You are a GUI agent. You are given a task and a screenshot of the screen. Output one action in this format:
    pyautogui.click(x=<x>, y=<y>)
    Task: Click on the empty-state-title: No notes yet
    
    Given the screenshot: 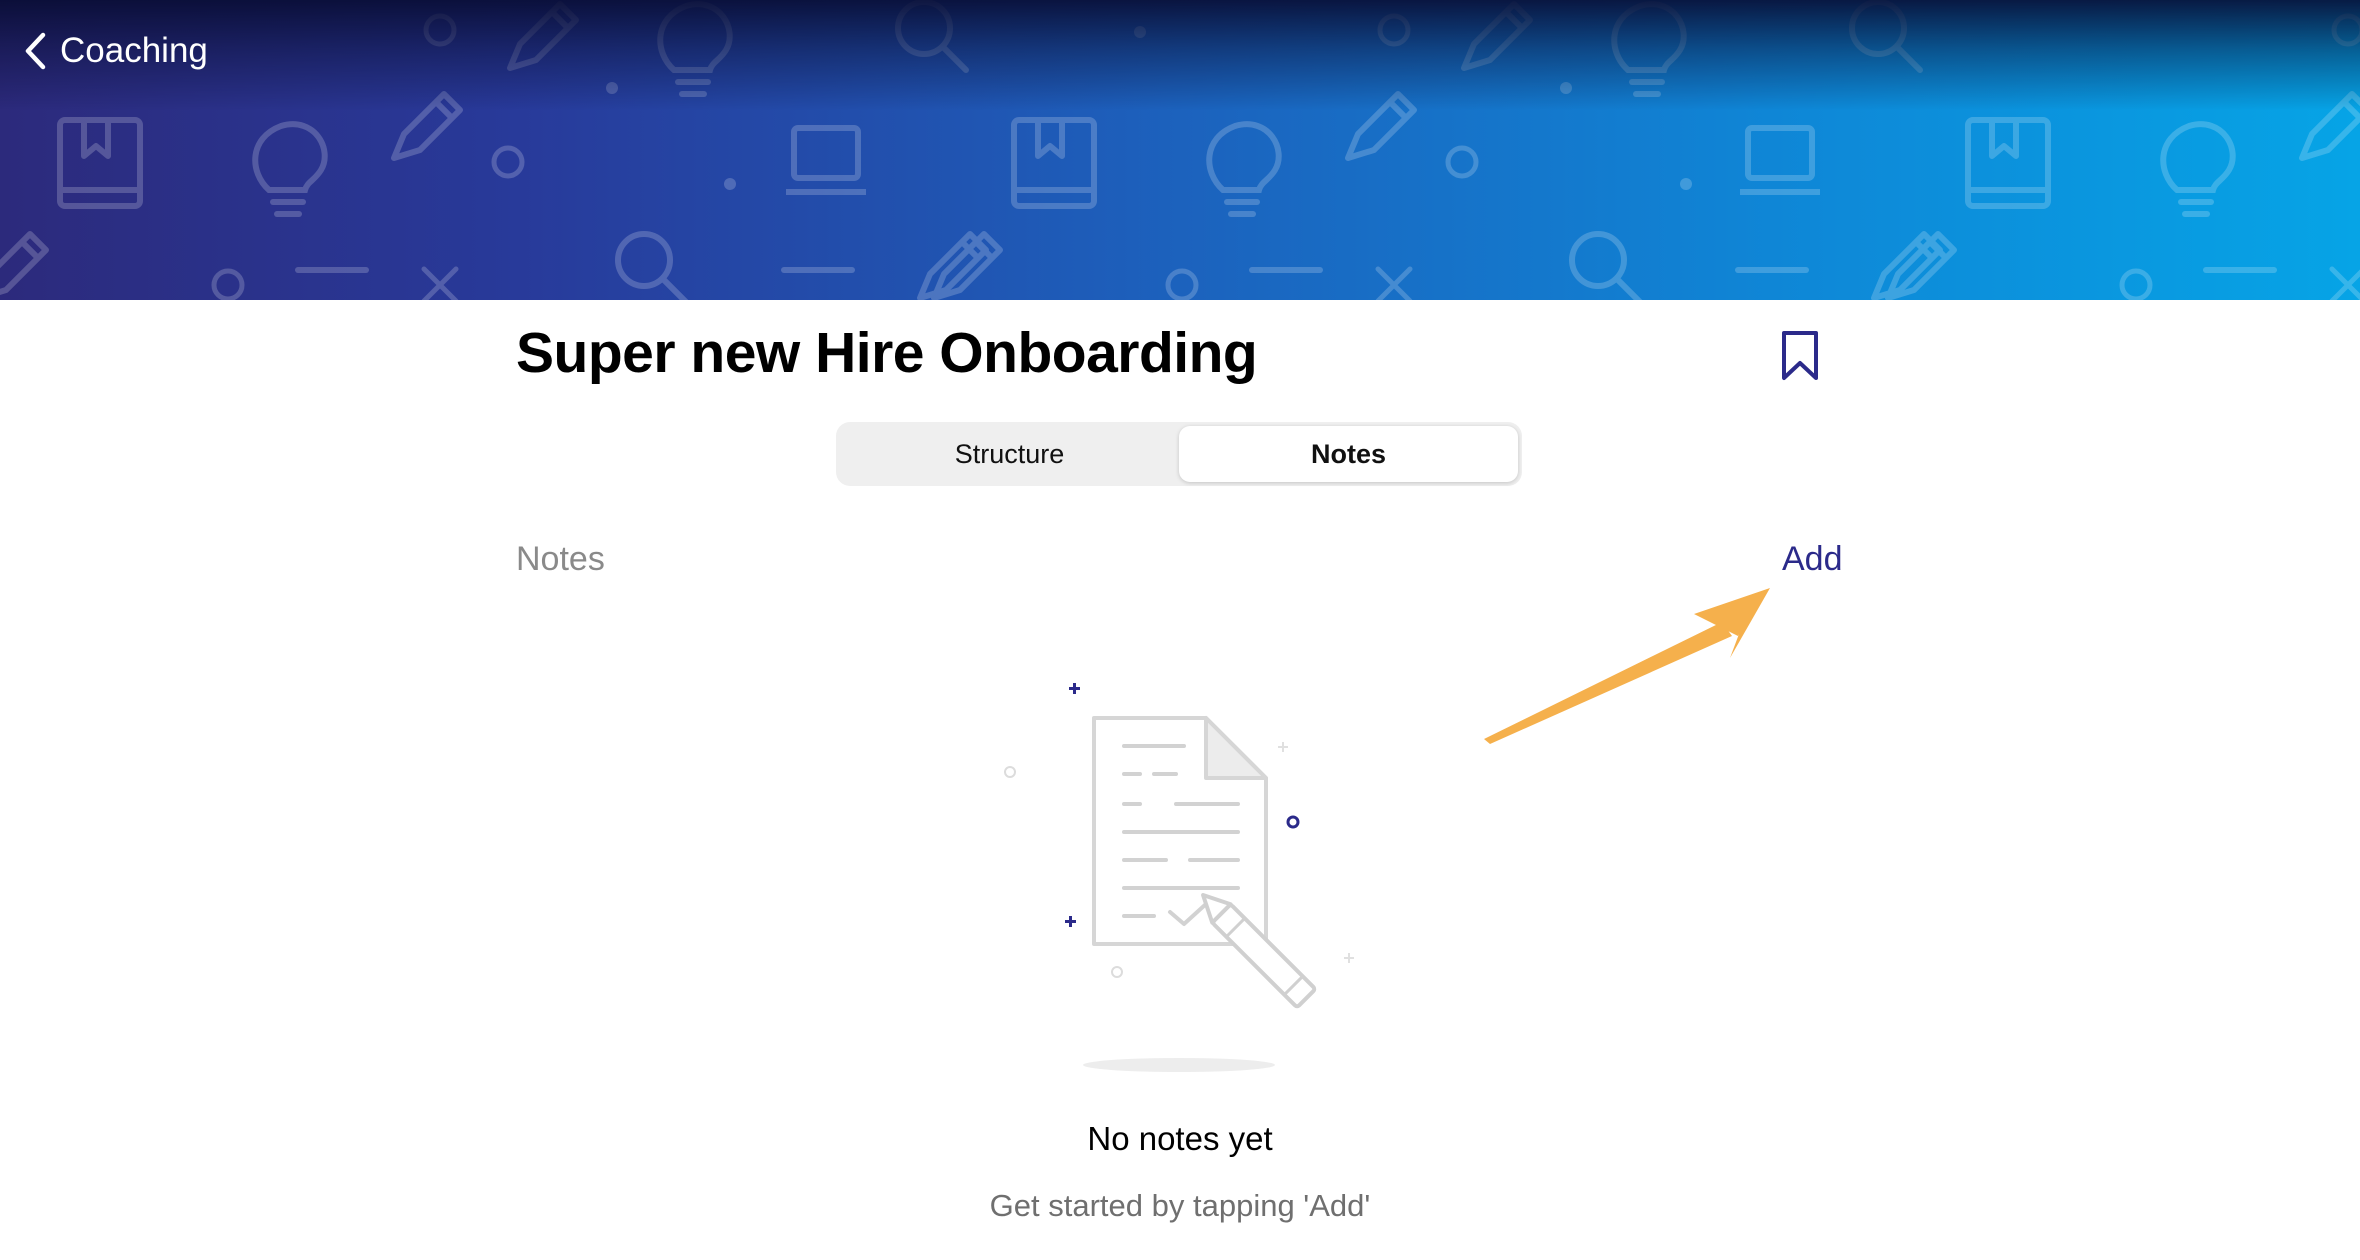 What is the action you would take?
    pyautogui.click(x=1180, y=1138)
    